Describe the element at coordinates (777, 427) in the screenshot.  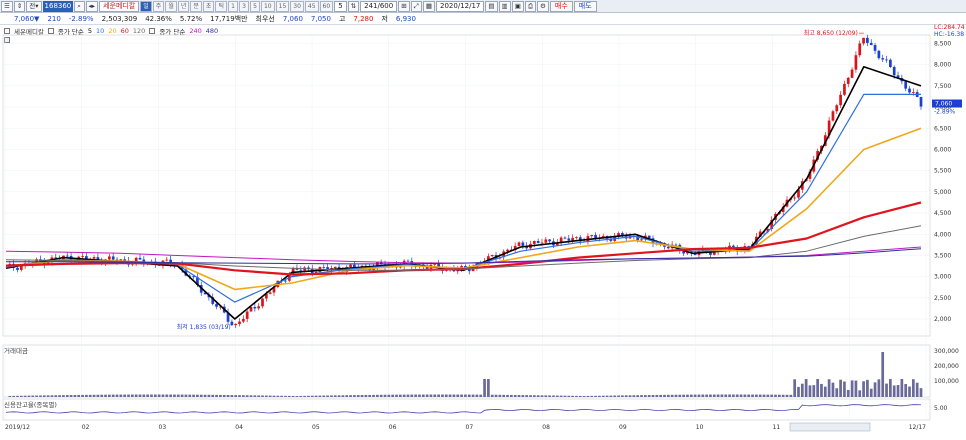
I see `x-tick-label: 11` at that location.